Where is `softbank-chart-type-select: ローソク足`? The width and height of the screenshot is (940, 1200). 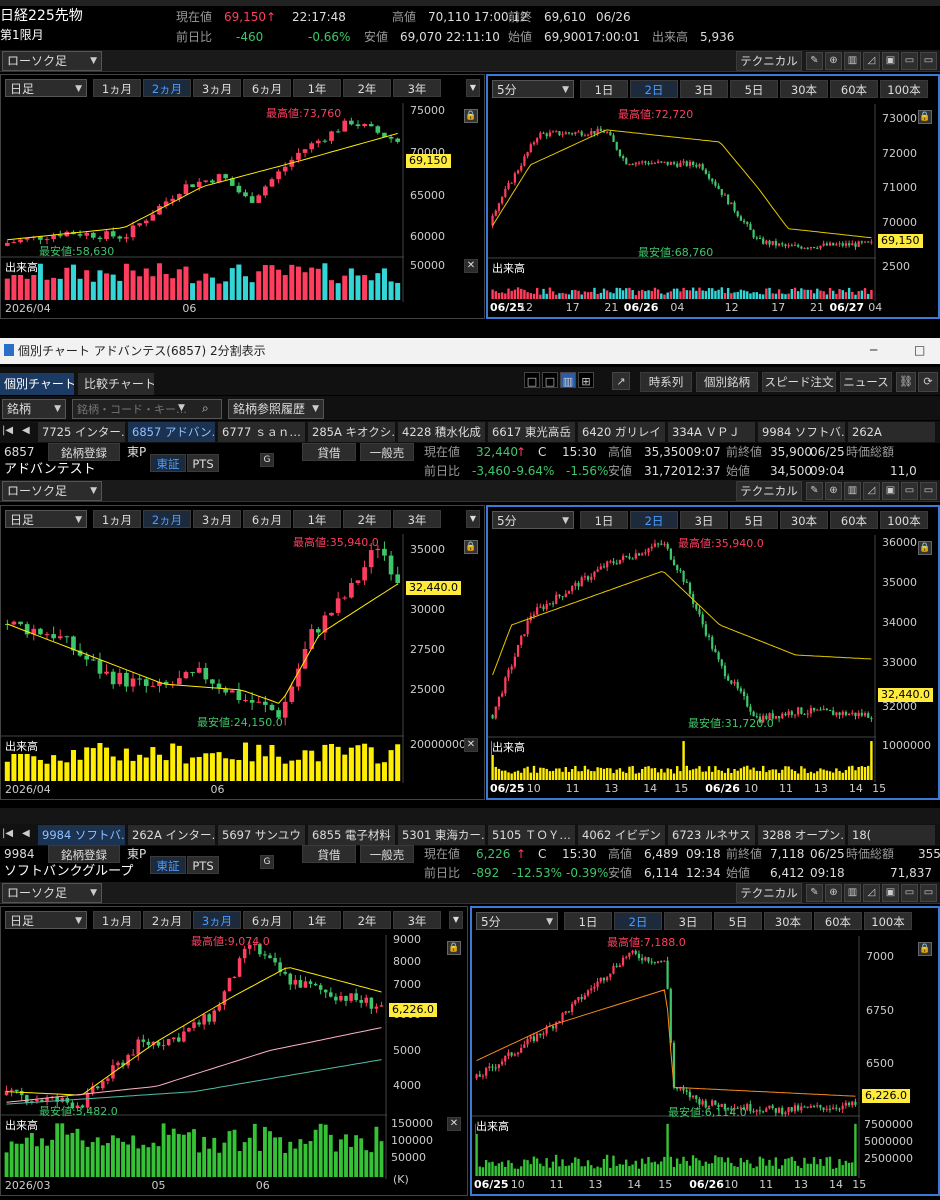 softbank-chart-type-select: ローソク足 is located at coordinates (52, 893).